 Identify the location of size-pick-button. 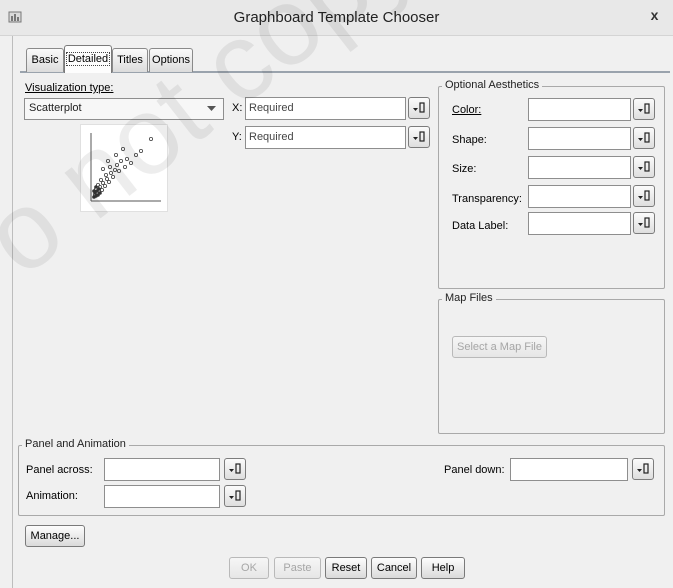
(644, 167).